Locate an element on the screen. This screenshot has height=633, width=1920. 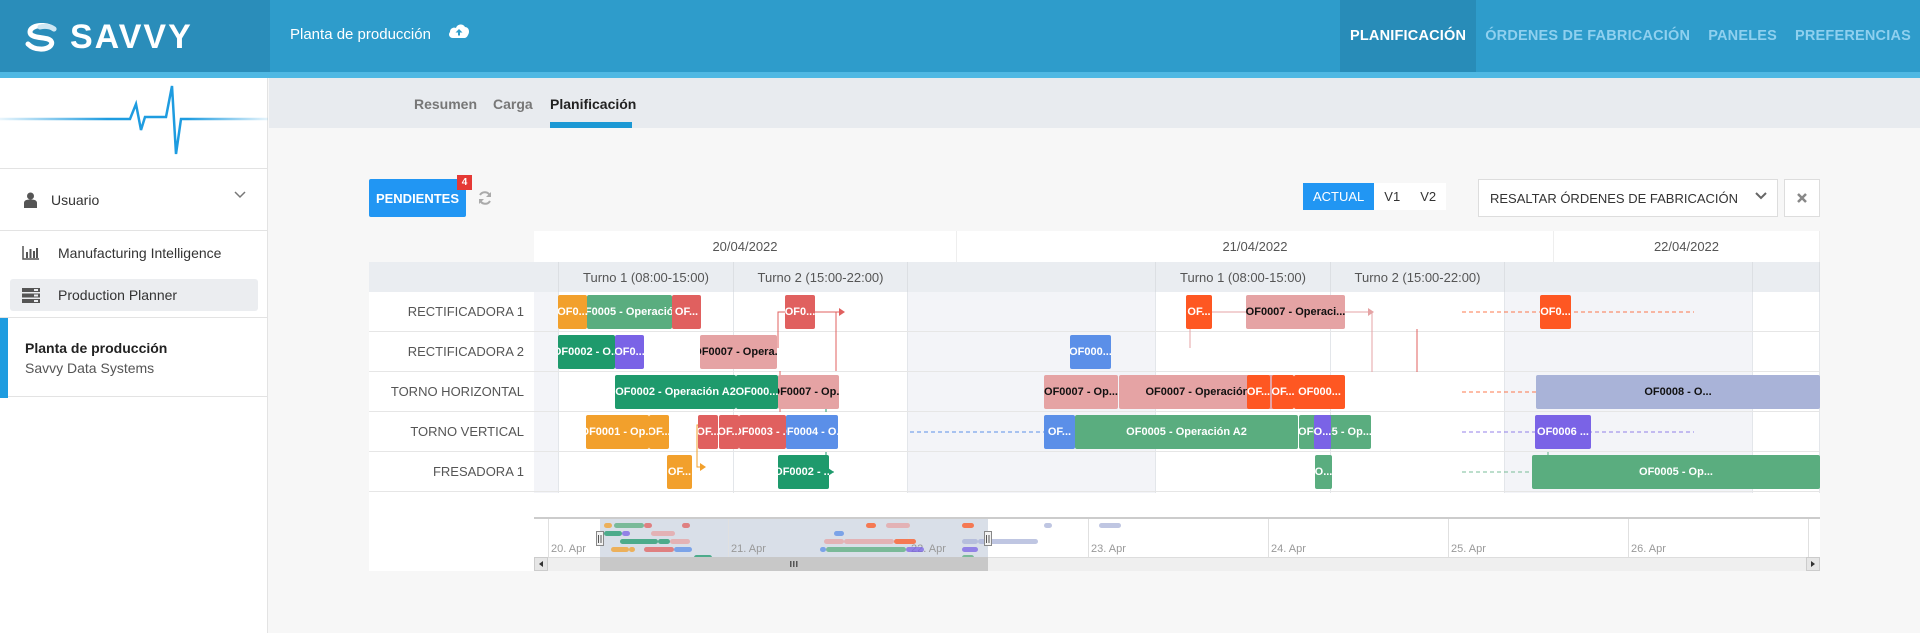
tab-resumen: Resumen is located at coordinates (445, 104).